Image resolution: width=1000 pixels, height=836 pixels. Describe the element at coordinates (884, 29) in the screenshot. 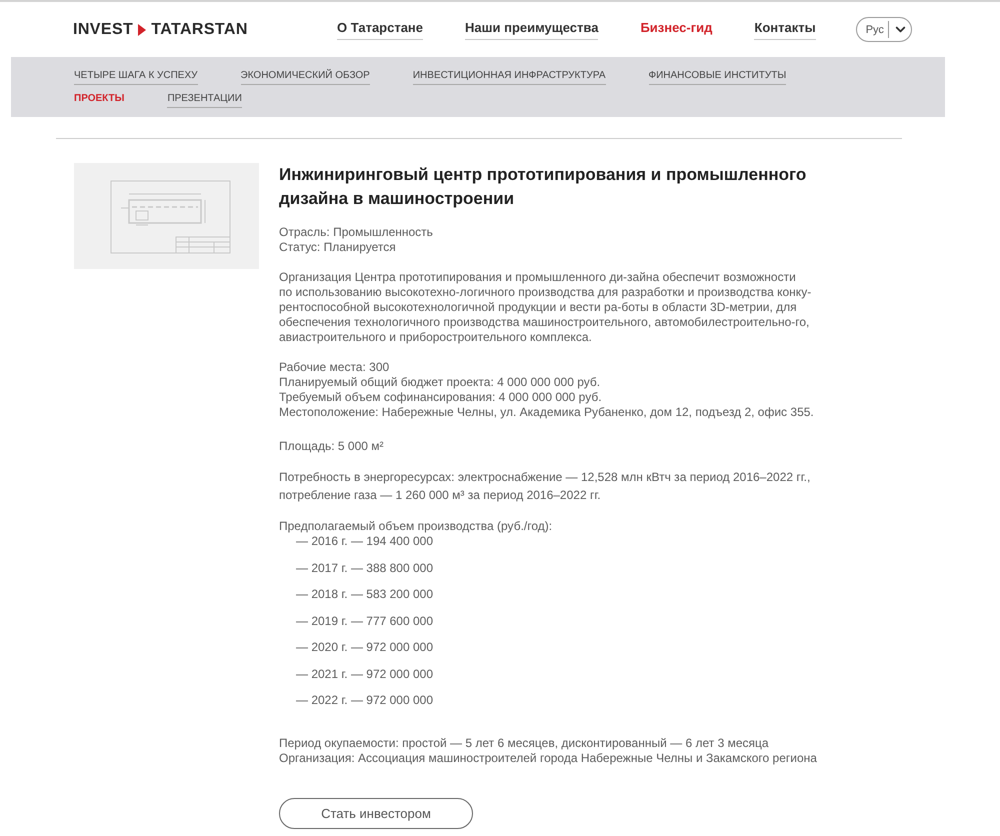

I see `language-select: Рус` at that location.